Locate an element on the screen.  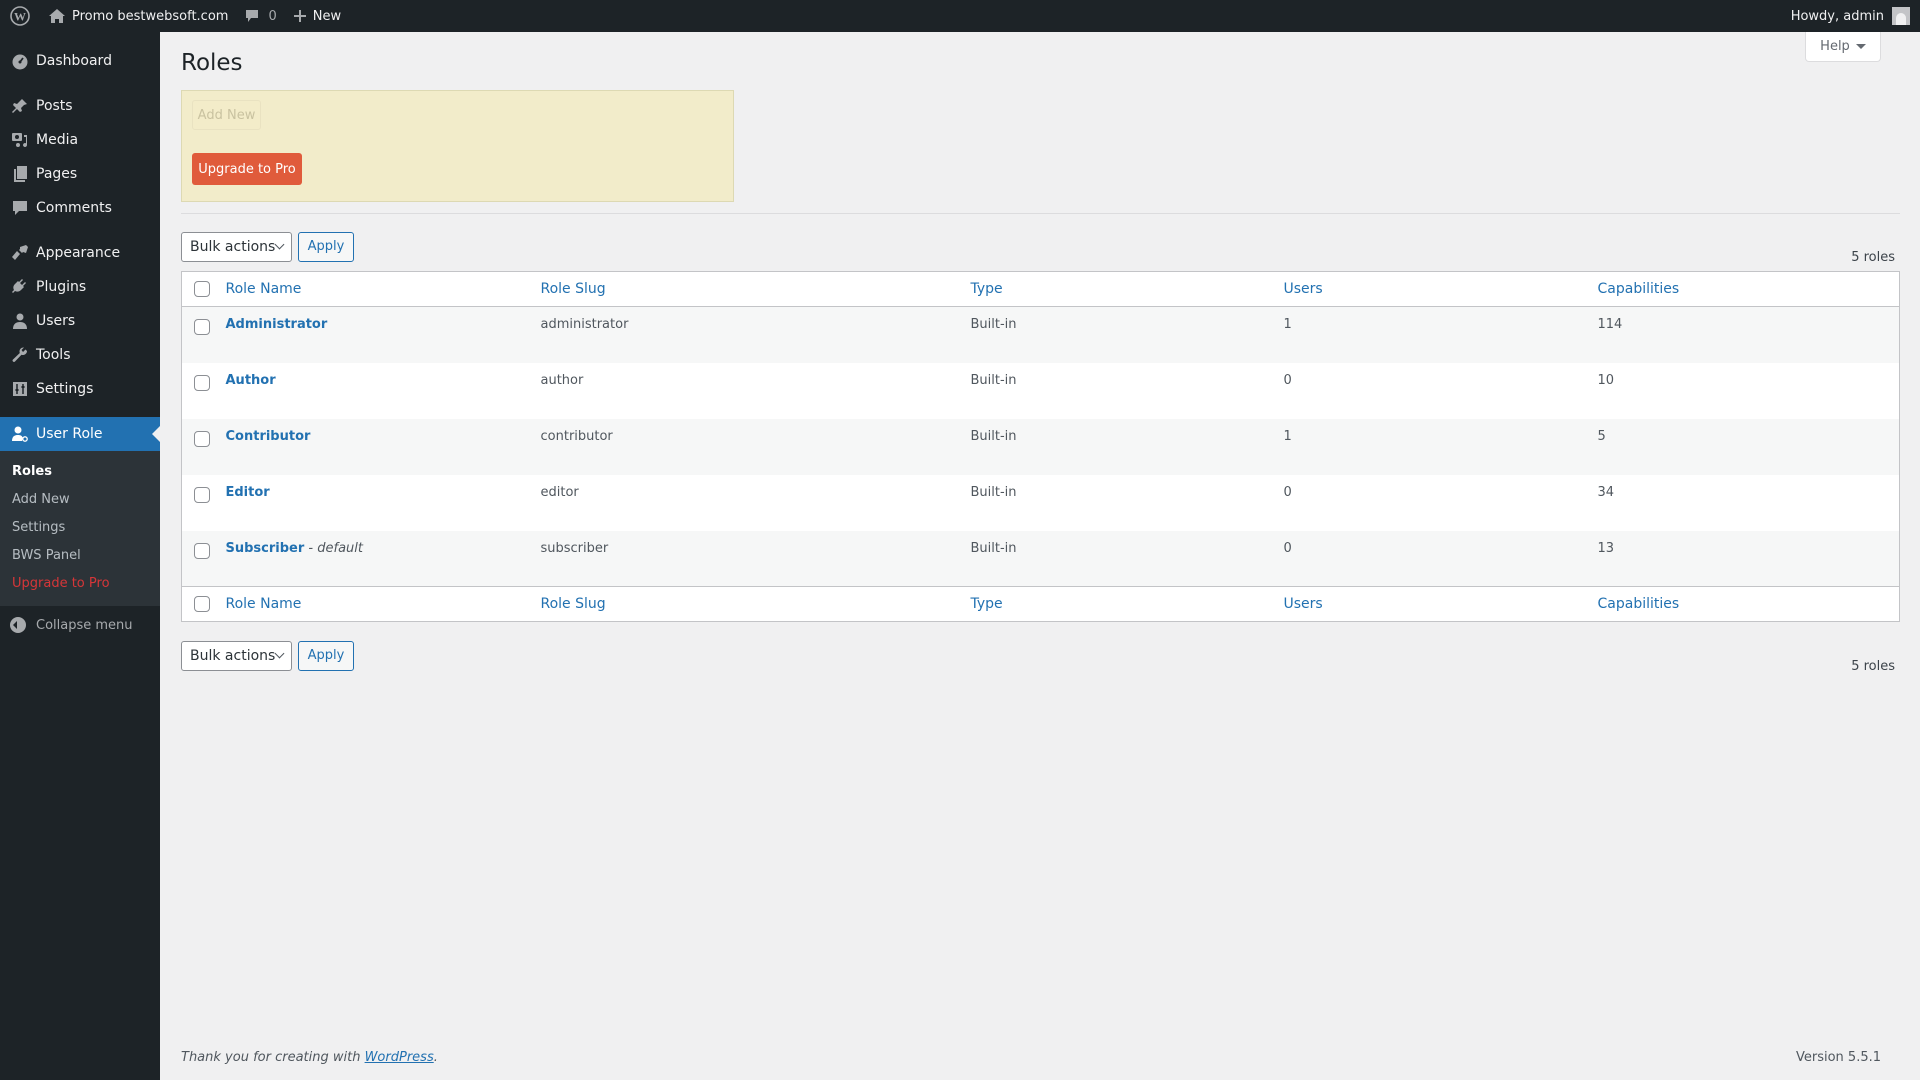
wordpress-logo-button: W is located at coordinates (20, 16).